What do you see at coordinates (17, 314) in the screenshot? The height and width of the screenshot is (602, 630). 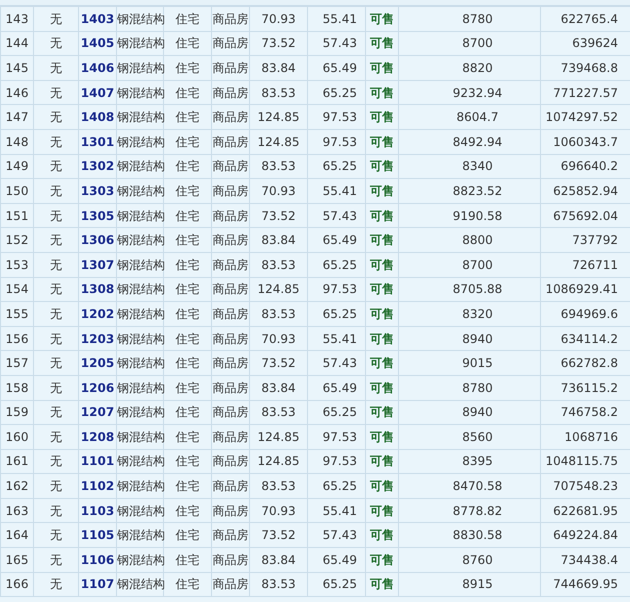 I see `row-number: 155` at bounding box center [17, 314].